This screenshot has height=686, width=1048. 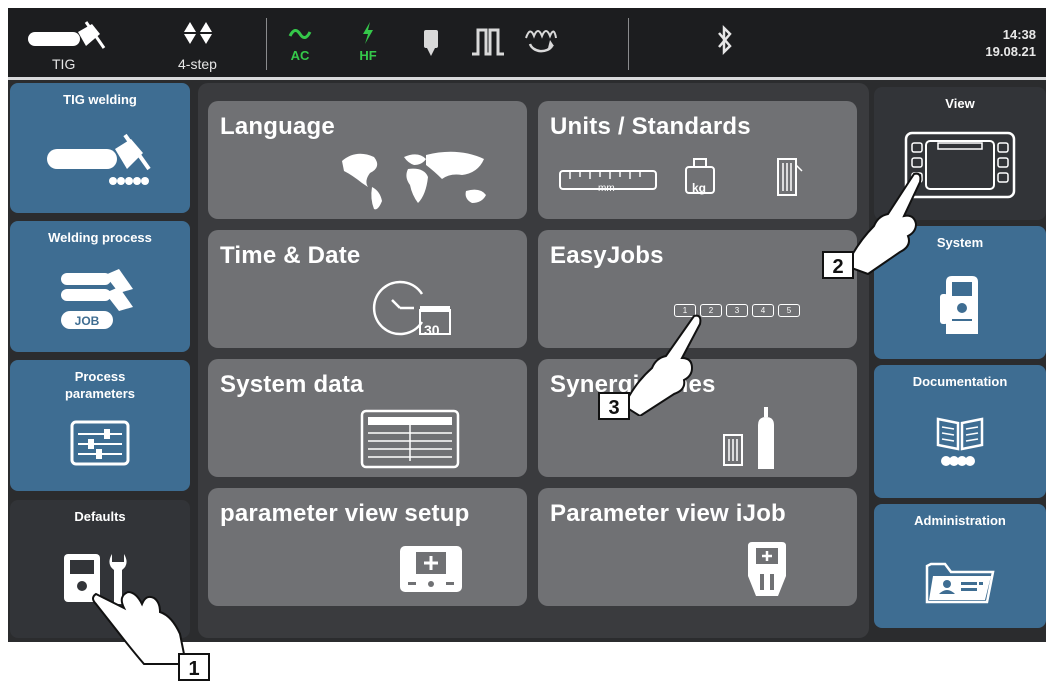 I want to click on sliders-icon, so click(x=100, y=443).